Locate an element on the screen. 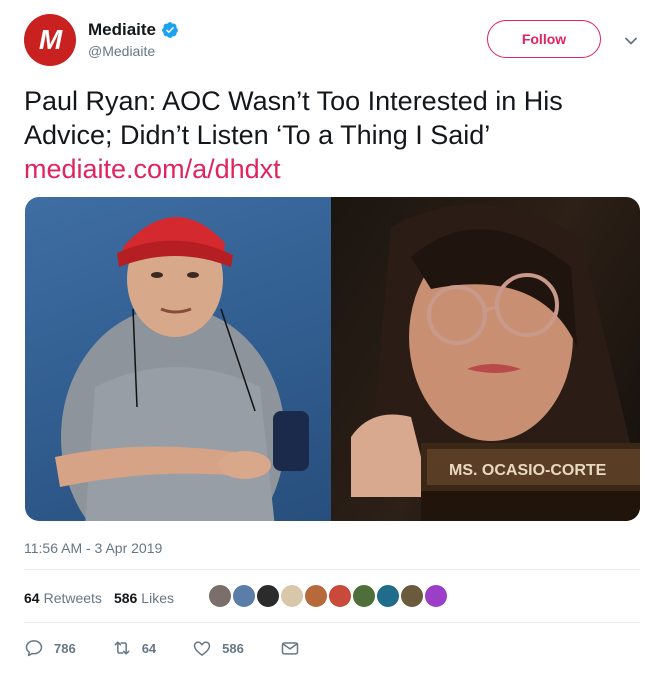 The height and width of the screenshot is (687, 658). like-count: 586 is located at coordinates (233, 648).